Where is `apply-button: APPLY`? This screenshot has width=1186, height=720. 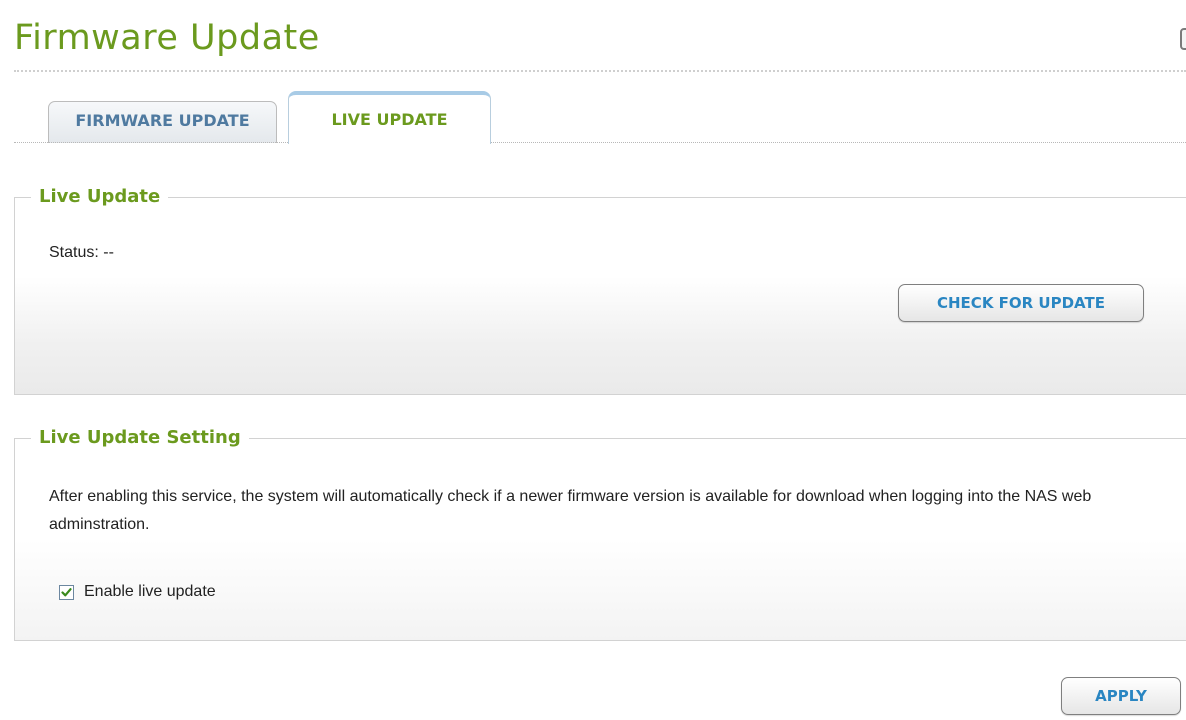 apply-button: APPLY is located at coordinates (1121, 696).